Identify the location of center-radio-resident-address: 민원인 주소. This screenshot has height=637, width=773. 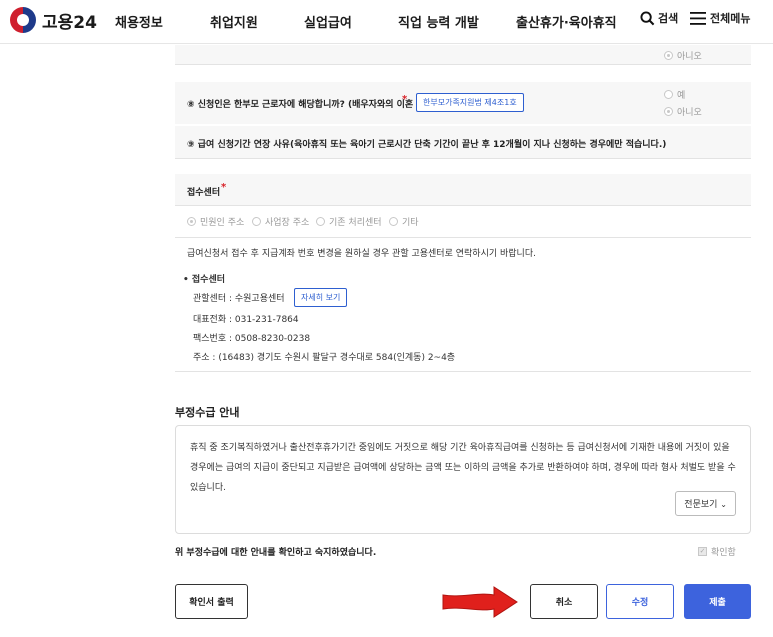
(215, 221).